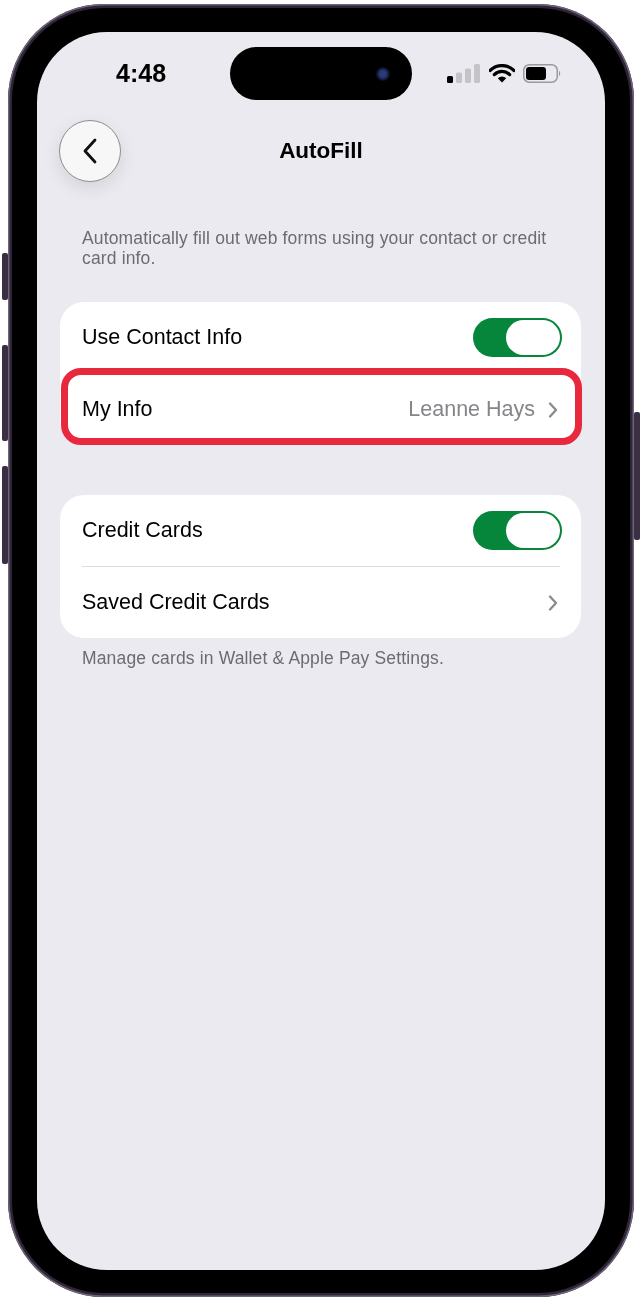 Image resolution: width=642 pixels, height=1301 pixels. I want to click on battery-icon, so click(542, 73).